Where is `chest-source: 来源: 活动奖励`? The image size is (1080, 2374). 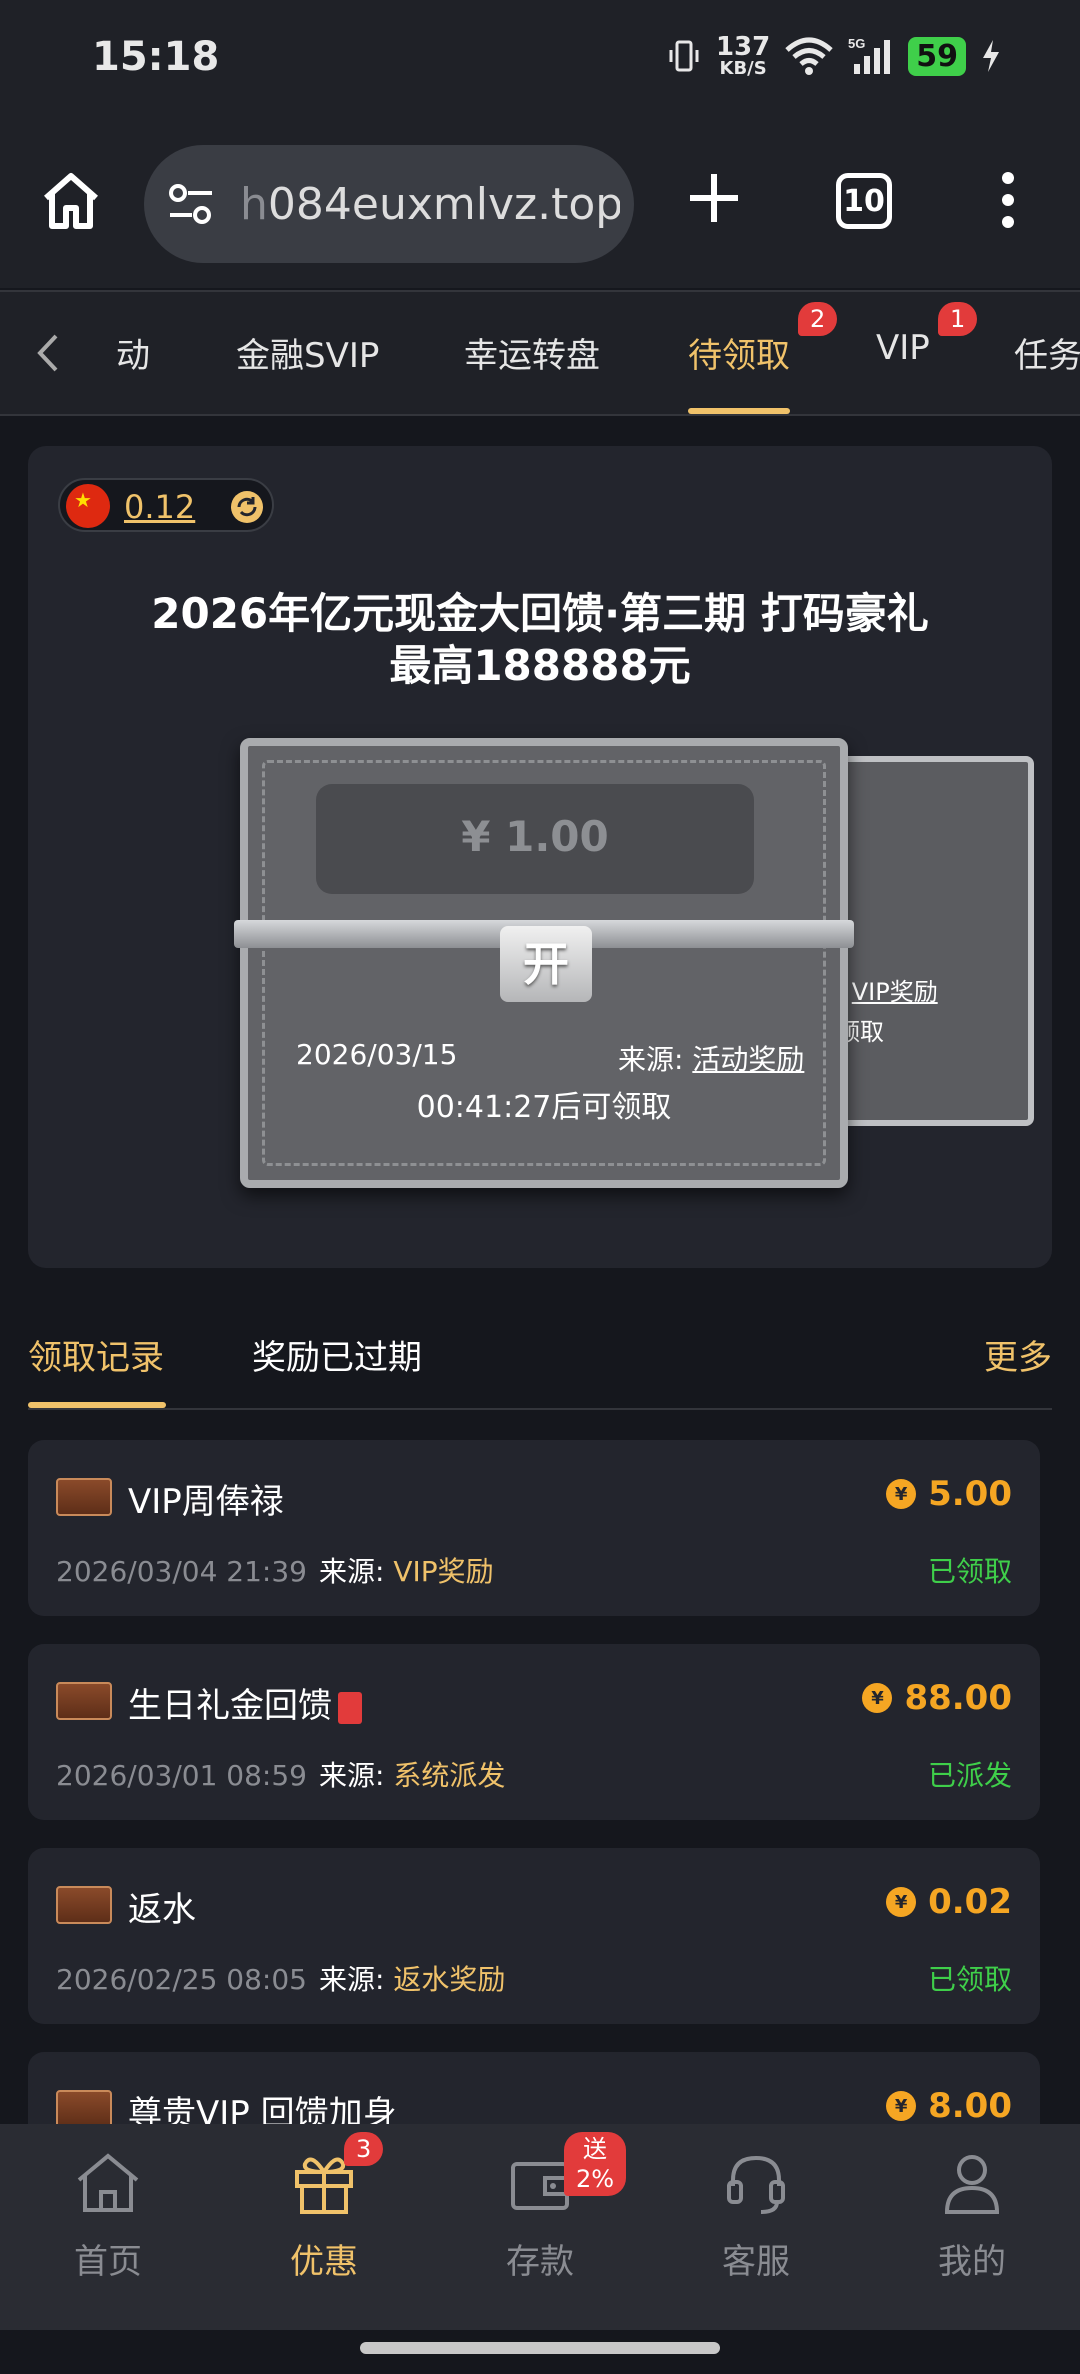 chest-source: 来源: 活动奖励 is located at coordinates (711, 1058).